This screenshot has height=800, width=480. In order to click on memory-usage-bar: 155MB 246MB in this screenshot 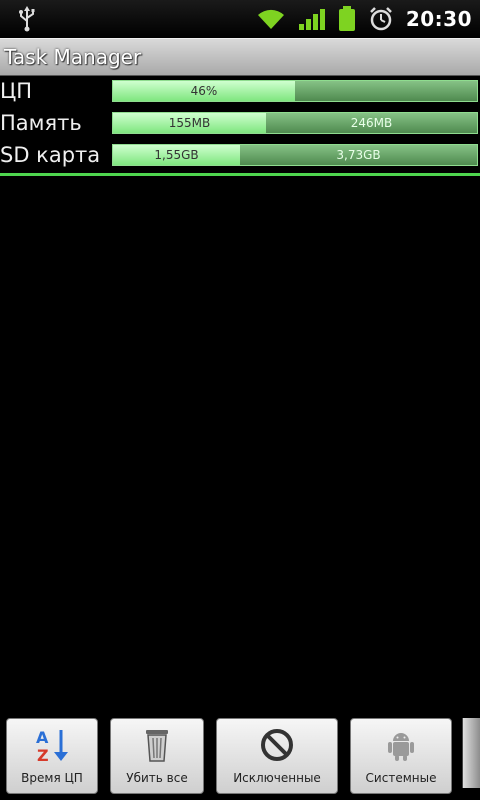, I will do `click(295, 123)`.